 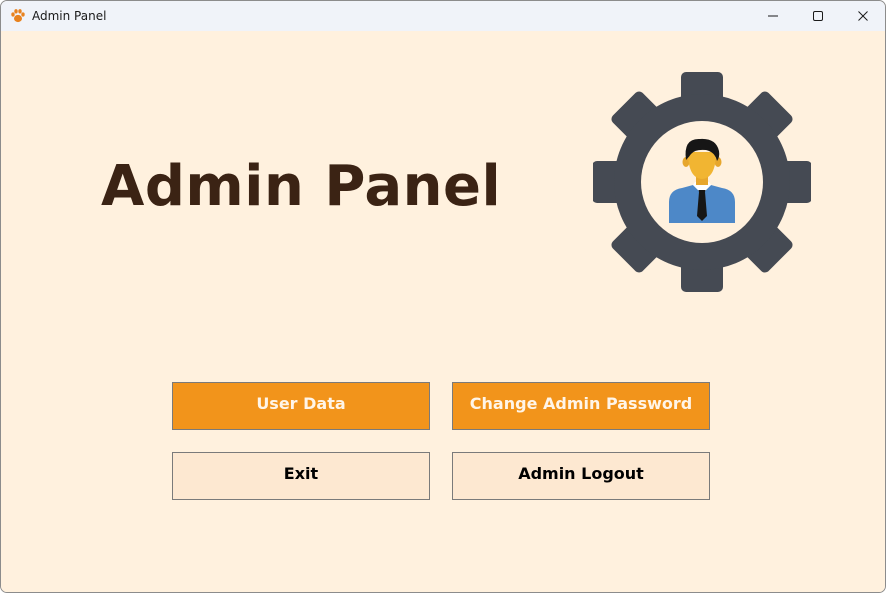 I want to click on maximize-icon, so click(x=818, y=16).